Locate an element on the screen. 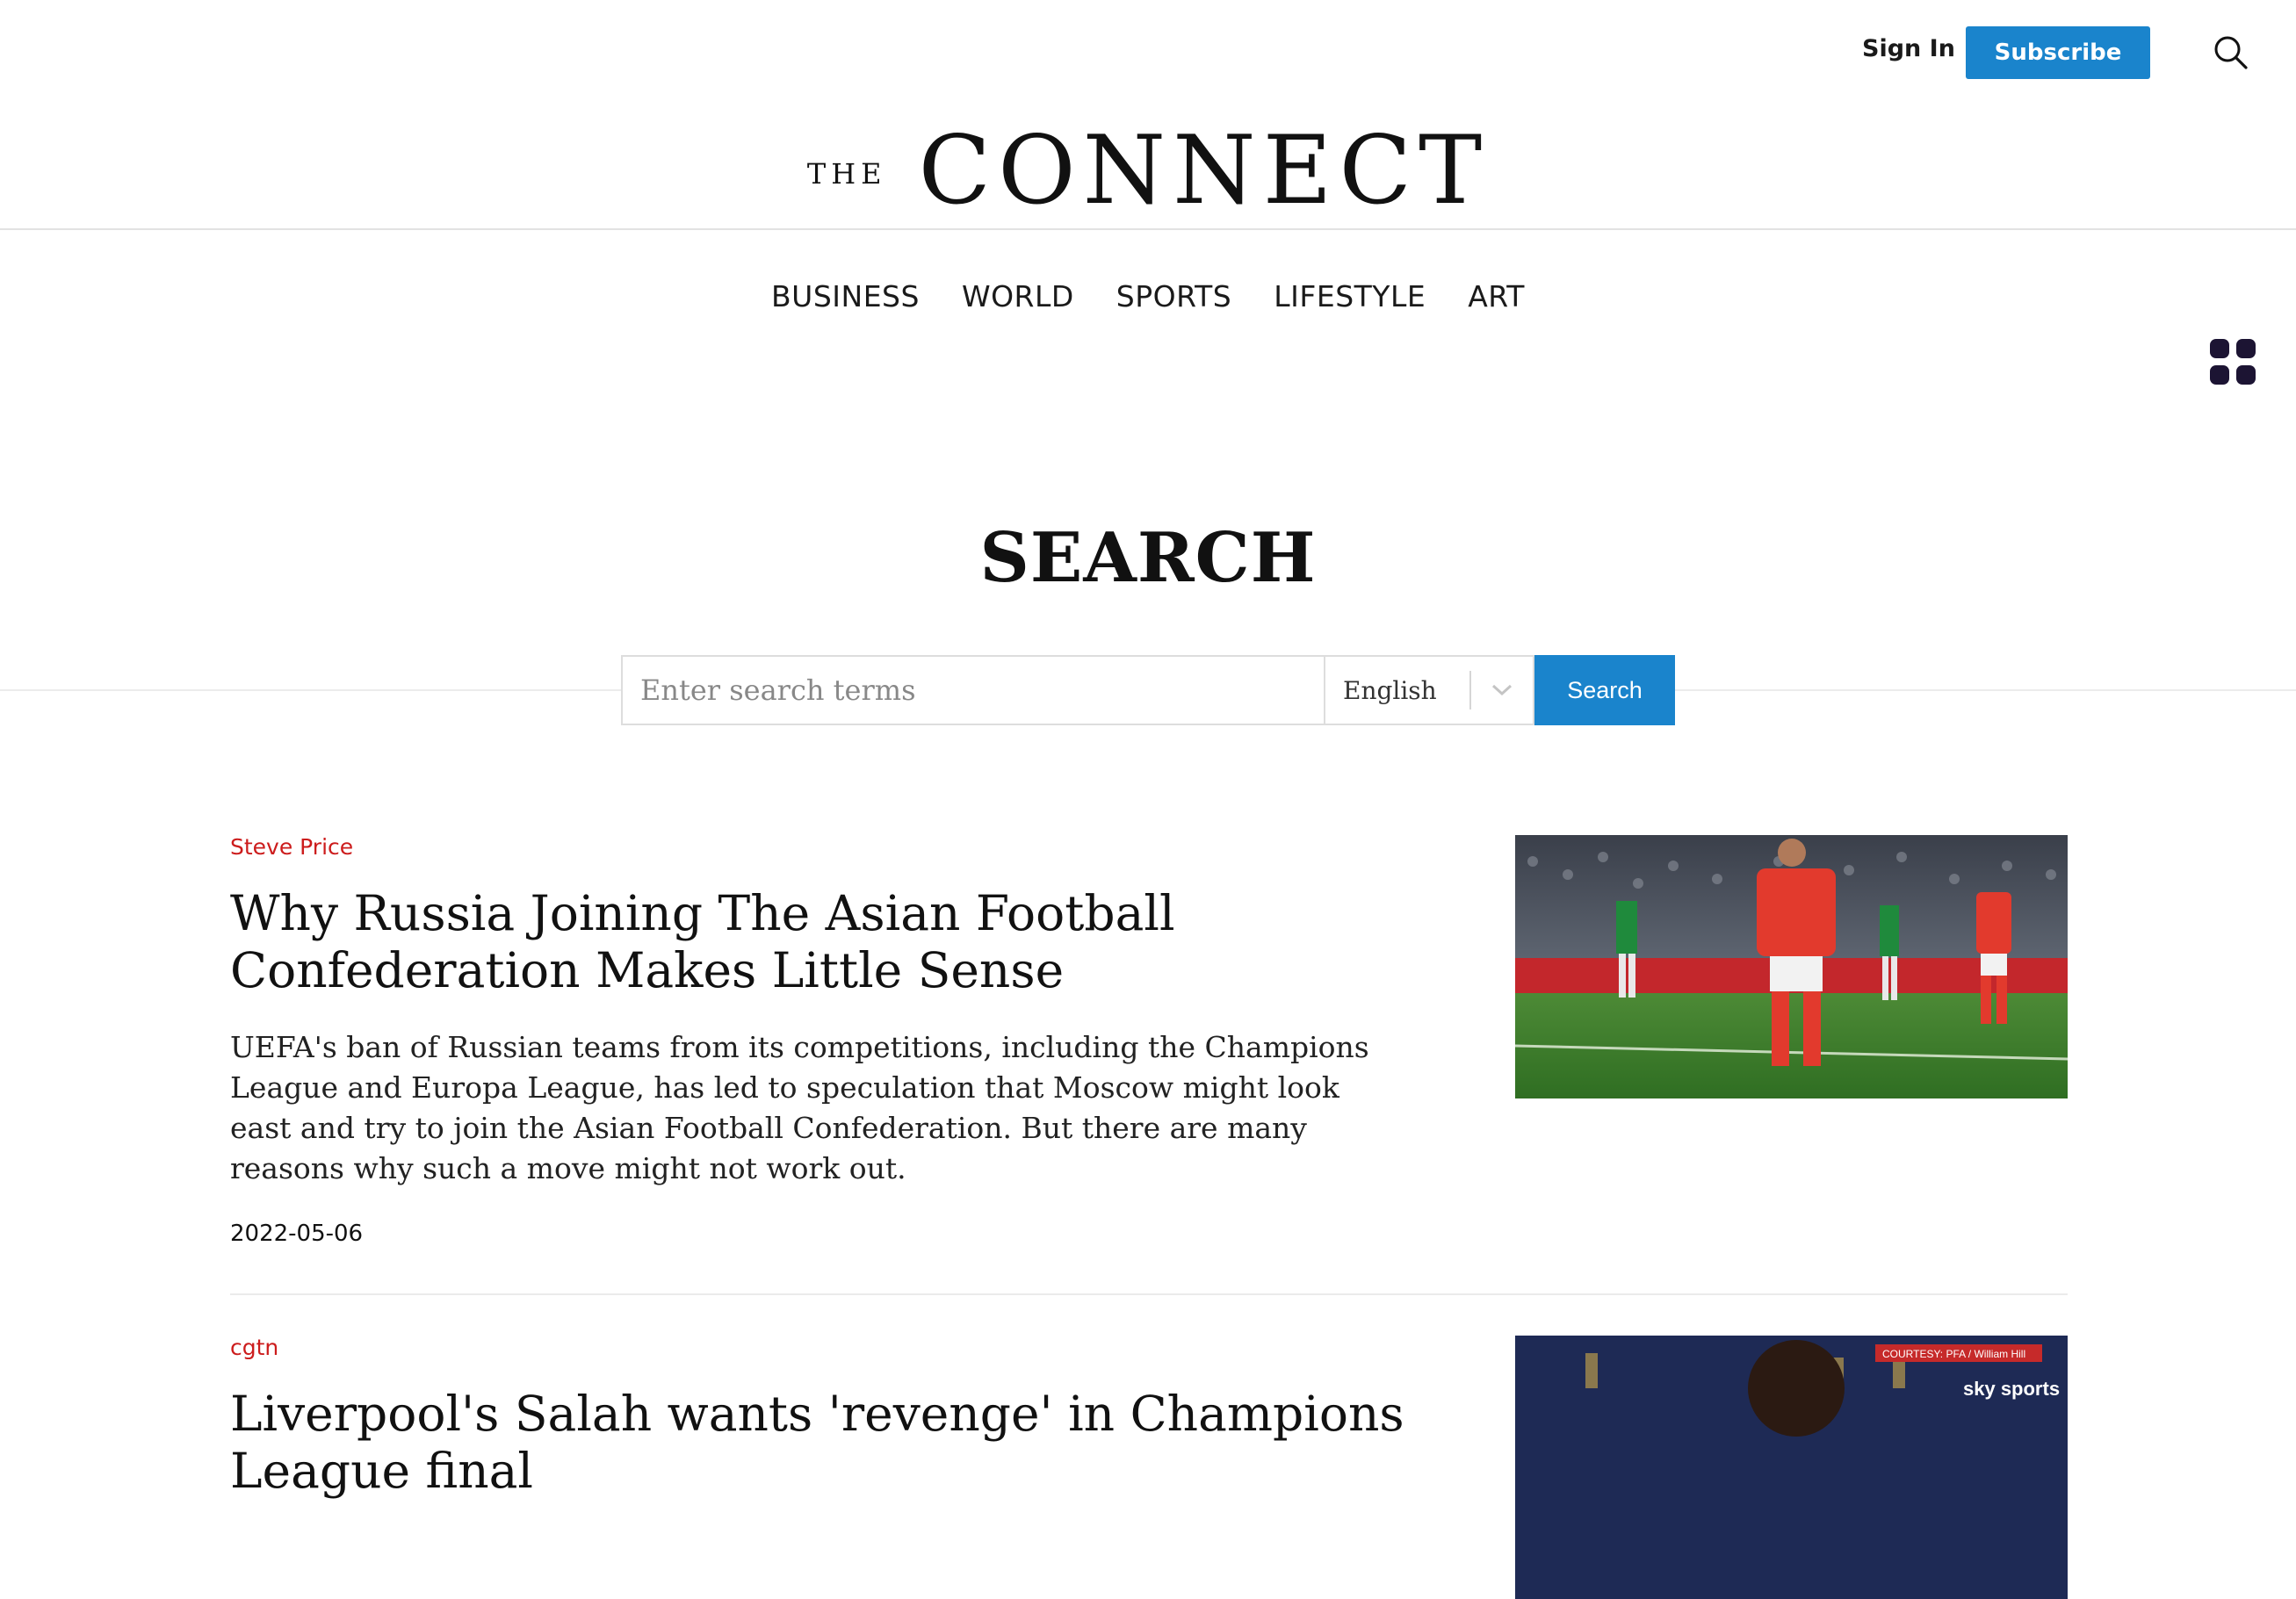 Image resolution: width=2296 pixels, height=1599 pixels. search-button: Search is located at coordinates (1604, 690).